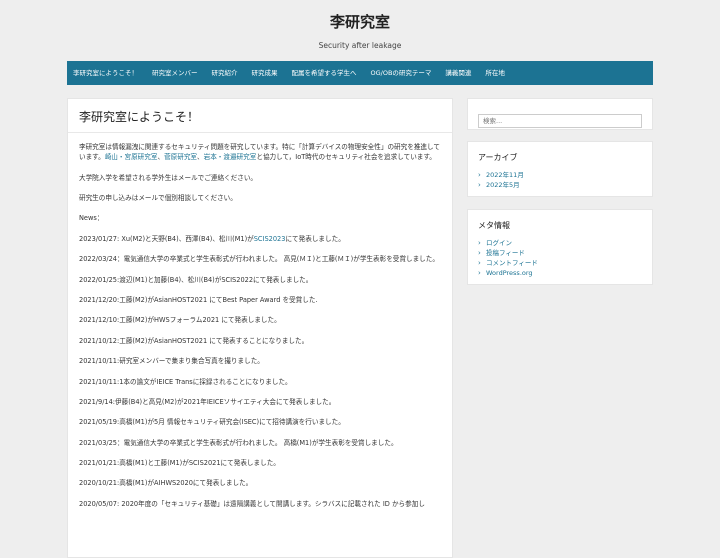 This screenshot has width=720, height=558. What do you see at coordinates (230, 157) in the screenshot?
I see `link-iwamoto-watanabe-lab: 岩本・渡邉研究室` at bounding box center [230, 157].